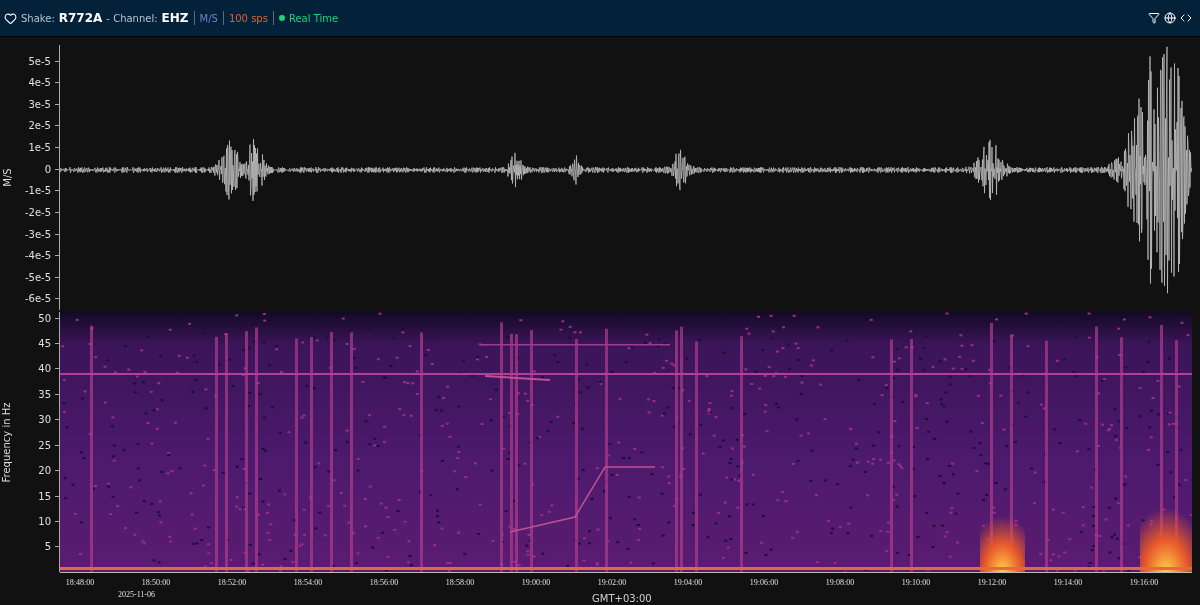 The width and height of the screenshot is (1200, 605). I want to click on time-tick-label: 19:06:00, so click(764, 583).